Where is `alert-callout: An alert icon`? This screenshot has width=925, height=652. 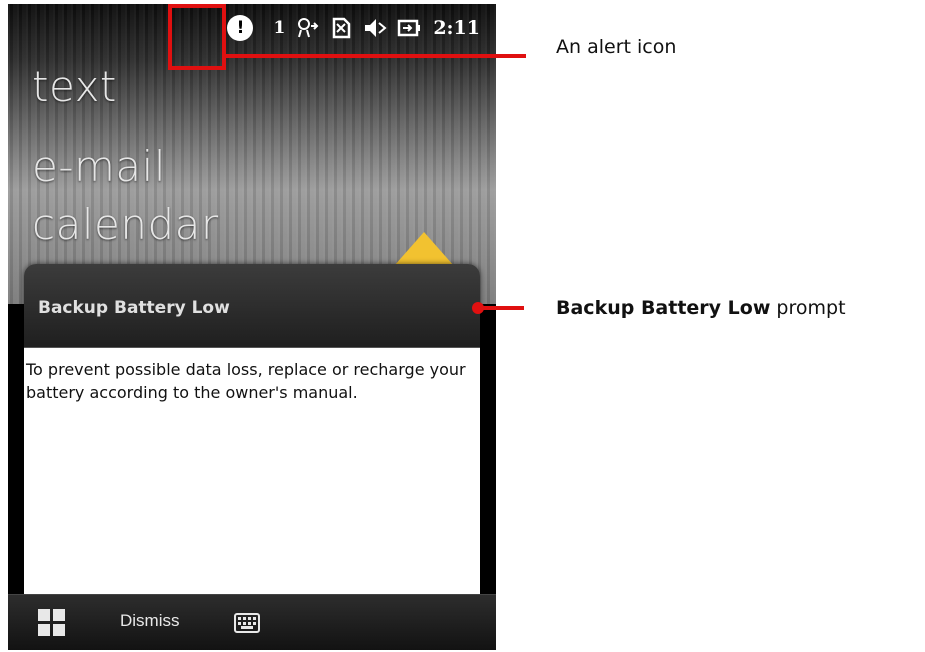 alert-callout: An alert icon is located at coordinates (616, 47).